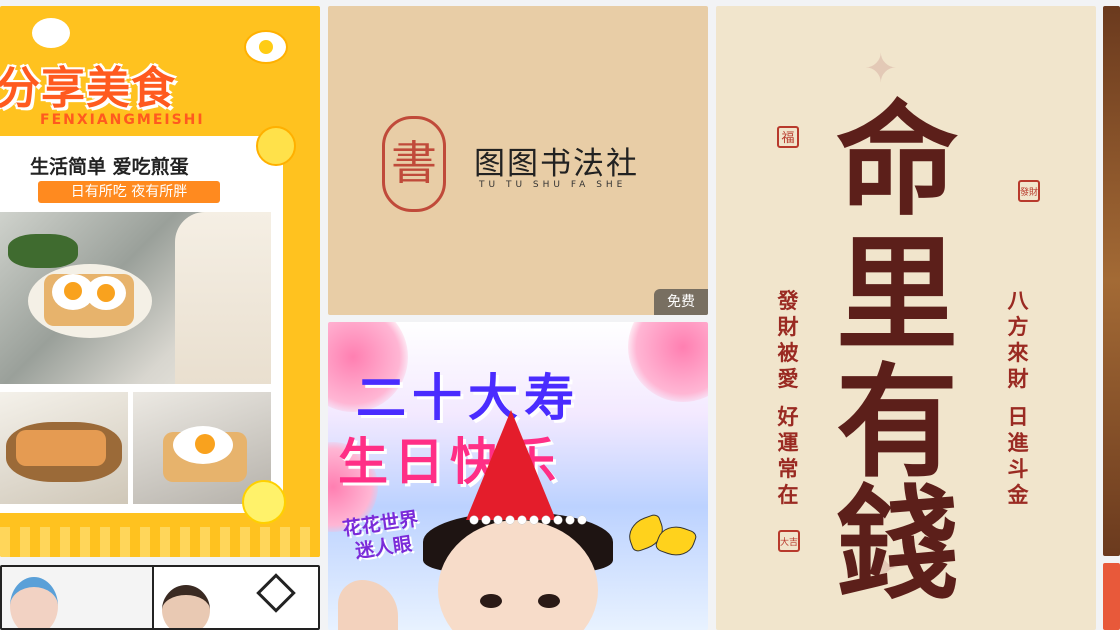 The image size is (1120, 630). Describe the element at coordinates (129, 192) in the screenshot. I see `food-tag: 日有所吃 夜有所胖` at that location.